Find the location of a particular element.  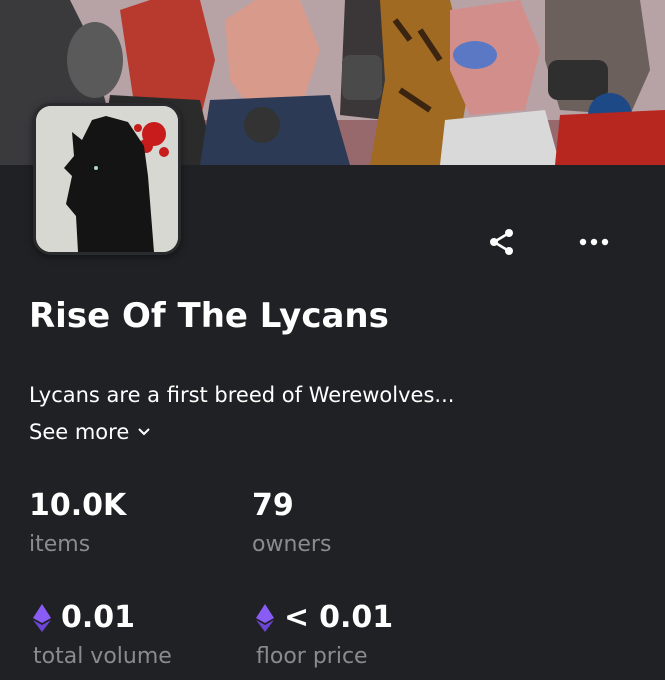

floor-price-value: 0.01 is located at coordinates (356, 617).